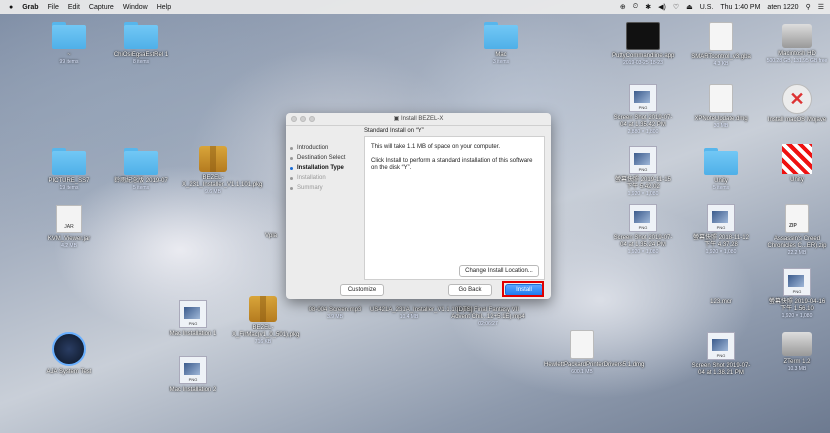  What do you see at coordinates (523, 289) in the screenshot?
I see `install-button-highlight` at bounding box center [523, 289].